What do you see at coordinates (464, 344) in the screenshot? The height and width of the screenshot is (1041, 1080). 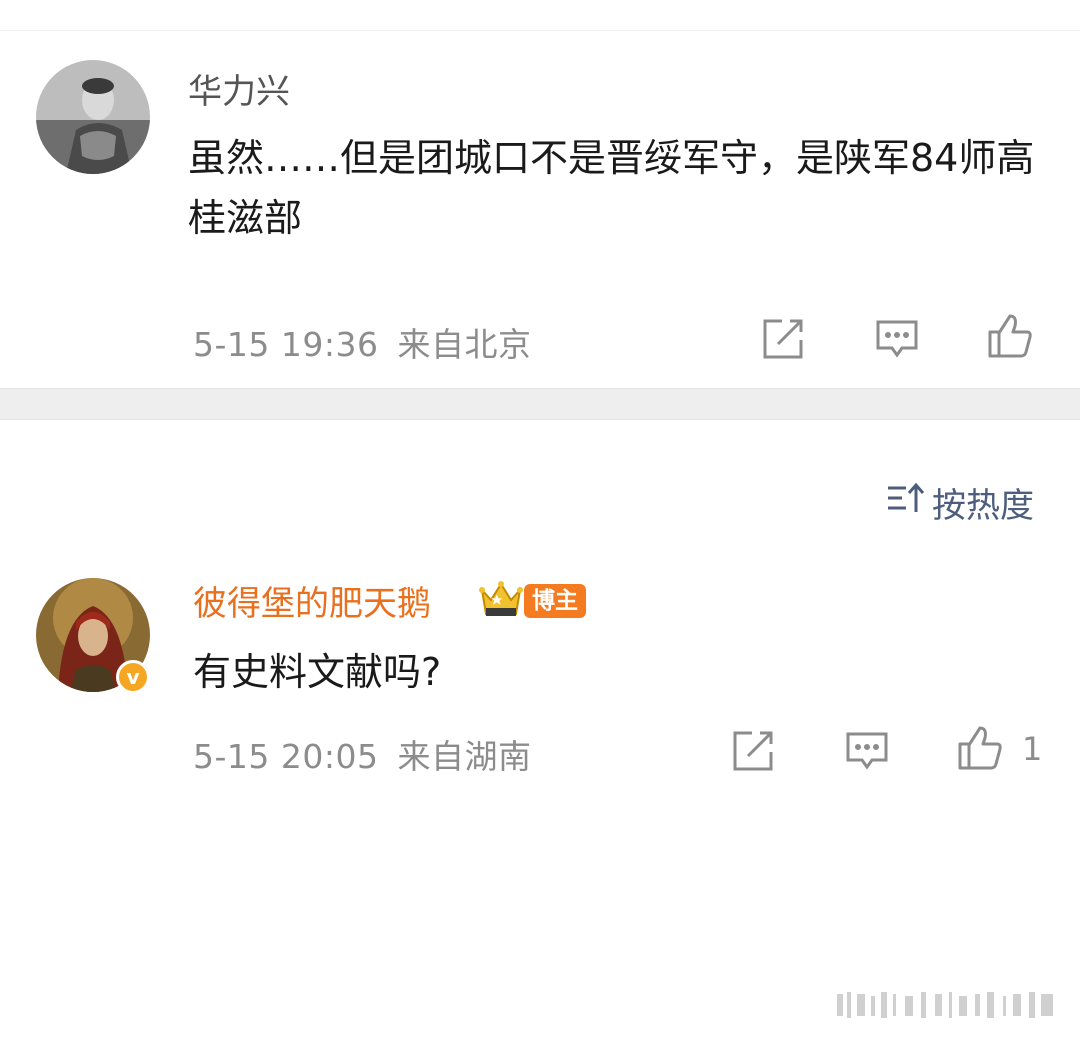 I see `comment-location: 来自北京` at bounding box center [464, 344].